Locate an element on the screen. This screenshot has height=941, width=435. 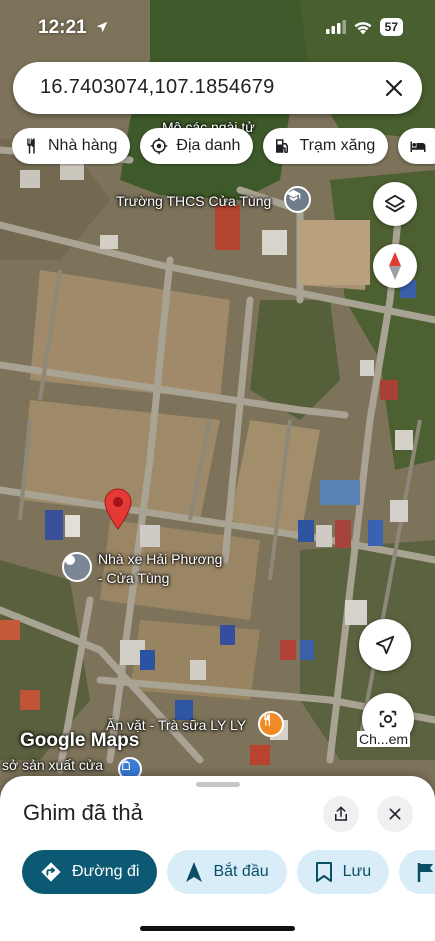
compass-button is located at coordinates (395, 266).